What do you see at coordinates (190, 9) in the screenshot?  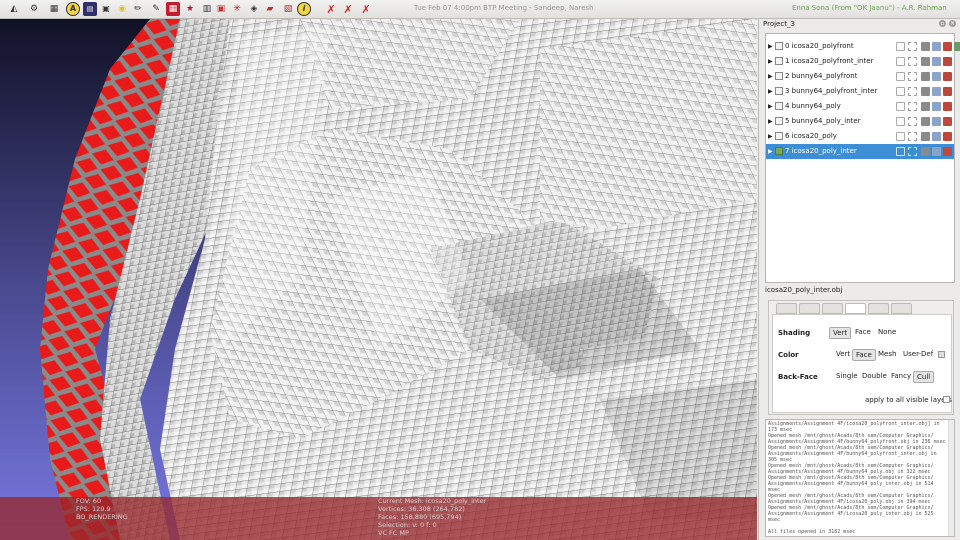 I see `cluster-icon: ★` at bounding box center [190, 9].